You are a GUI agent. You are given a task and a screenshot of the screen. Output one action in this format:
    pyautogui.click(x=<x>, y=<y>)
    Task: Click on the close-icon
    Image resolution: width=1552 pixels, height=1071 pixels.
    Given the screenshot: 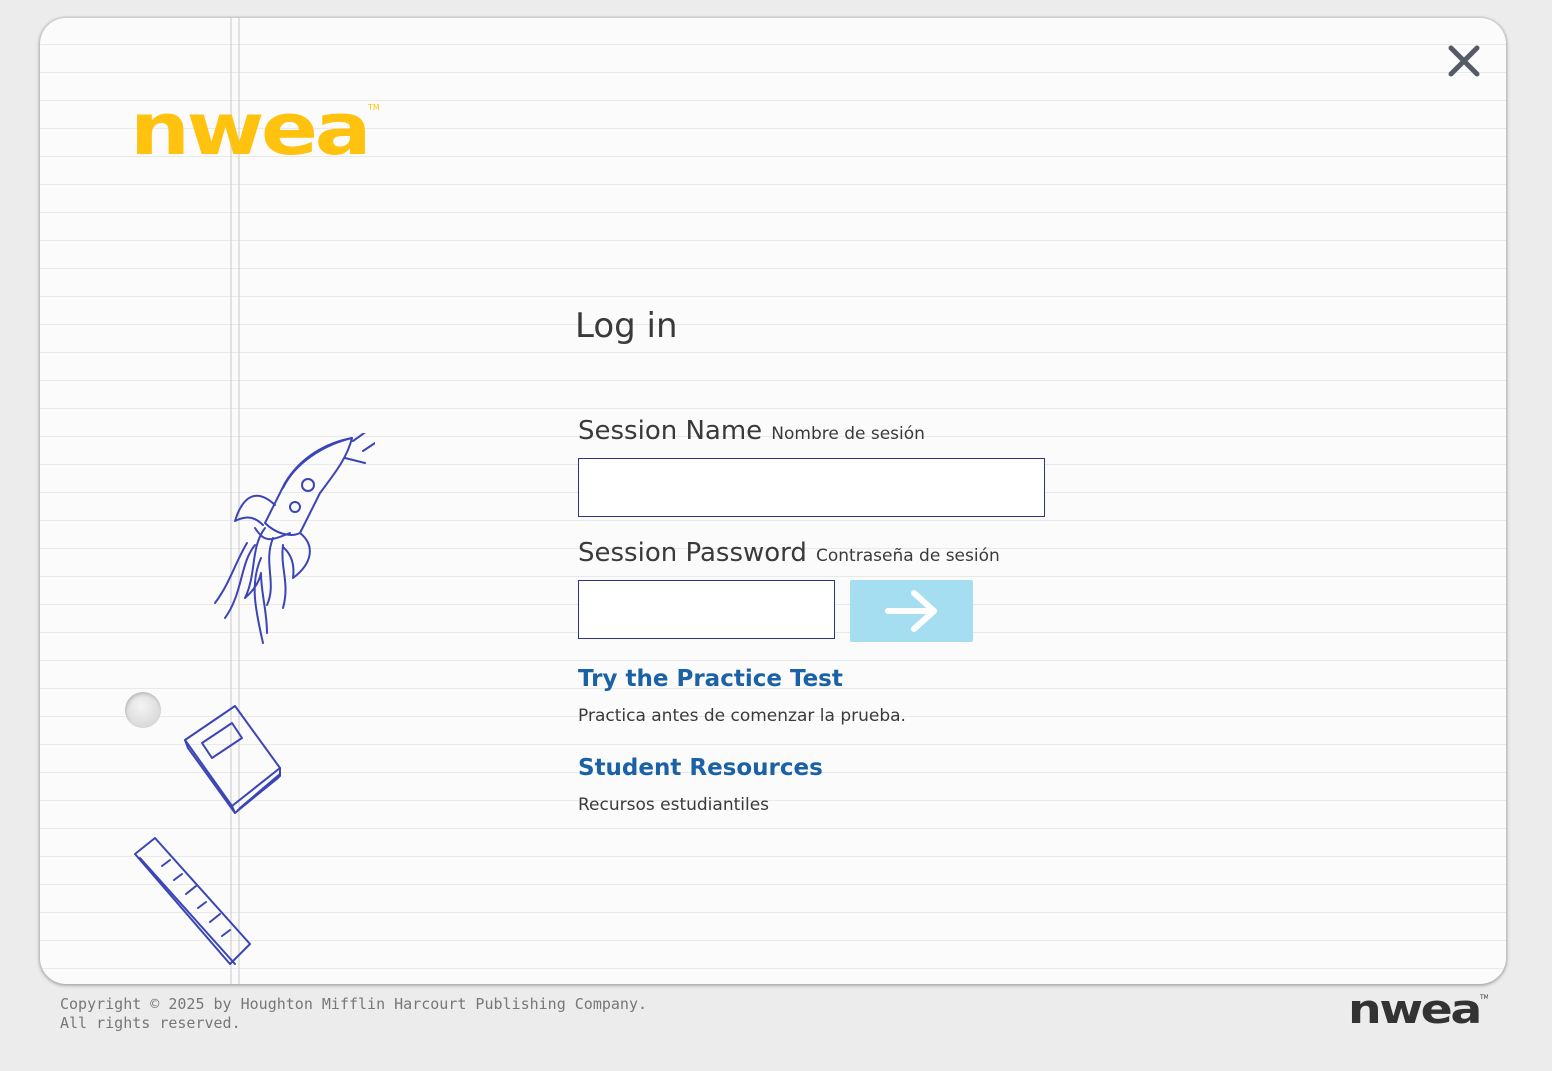 What is the action you would take?
    pyautogui.click(x=1464, y=61)
    